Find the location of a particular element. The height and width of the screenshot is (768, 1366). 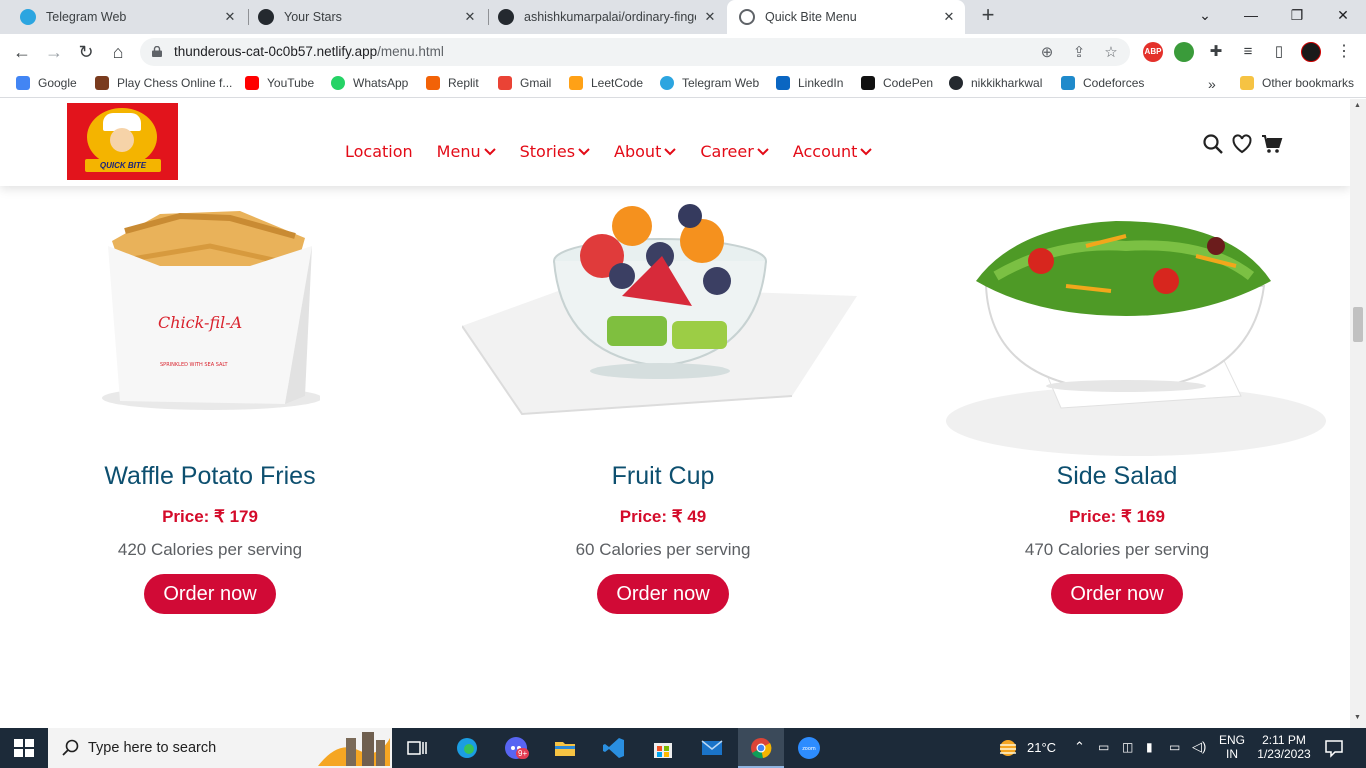

bookmark-whatsapp: WhatsApp is located at coordinates (369, 83).